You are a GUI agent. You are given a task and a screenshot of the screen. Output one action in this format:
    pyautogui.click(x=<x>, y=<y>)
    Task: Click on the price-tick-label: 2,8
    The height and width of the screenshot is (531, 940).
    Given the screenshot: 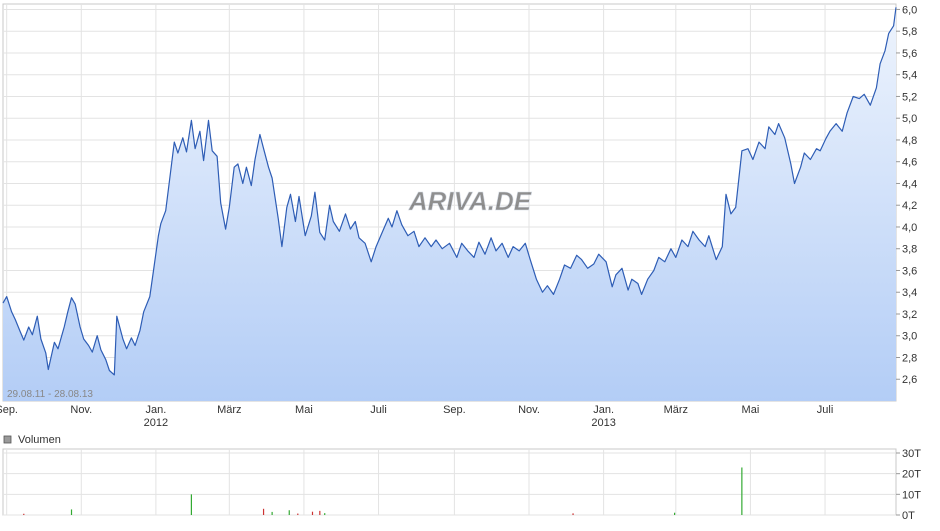 What is the action you would take?
    pyautogui.click(x=909, y=358)
    